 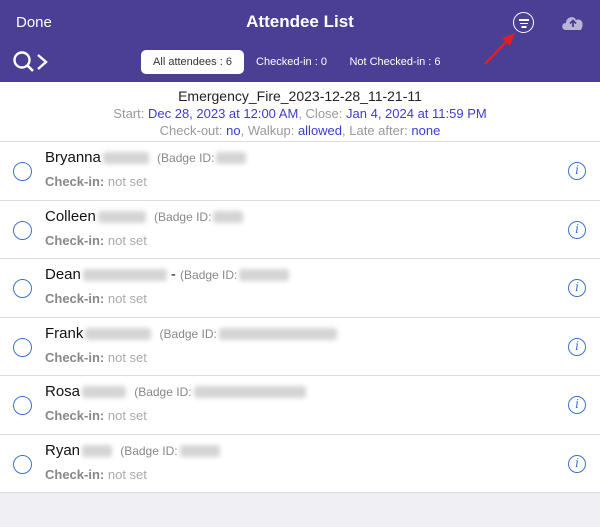 I want to click on list-item: Bryanna (Badge ID: Check-in: not set i, so click(x=300, y=171).